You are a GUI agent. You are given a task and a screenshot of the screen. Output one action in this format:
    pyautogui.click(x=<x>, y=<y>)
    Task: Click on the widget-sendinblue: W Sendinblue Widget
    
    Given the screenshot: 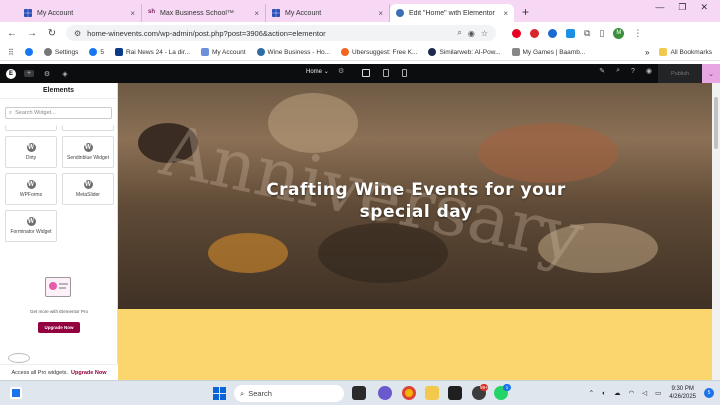 What is the action you would take?
    pyautogui.click(x=88, y=152)
    